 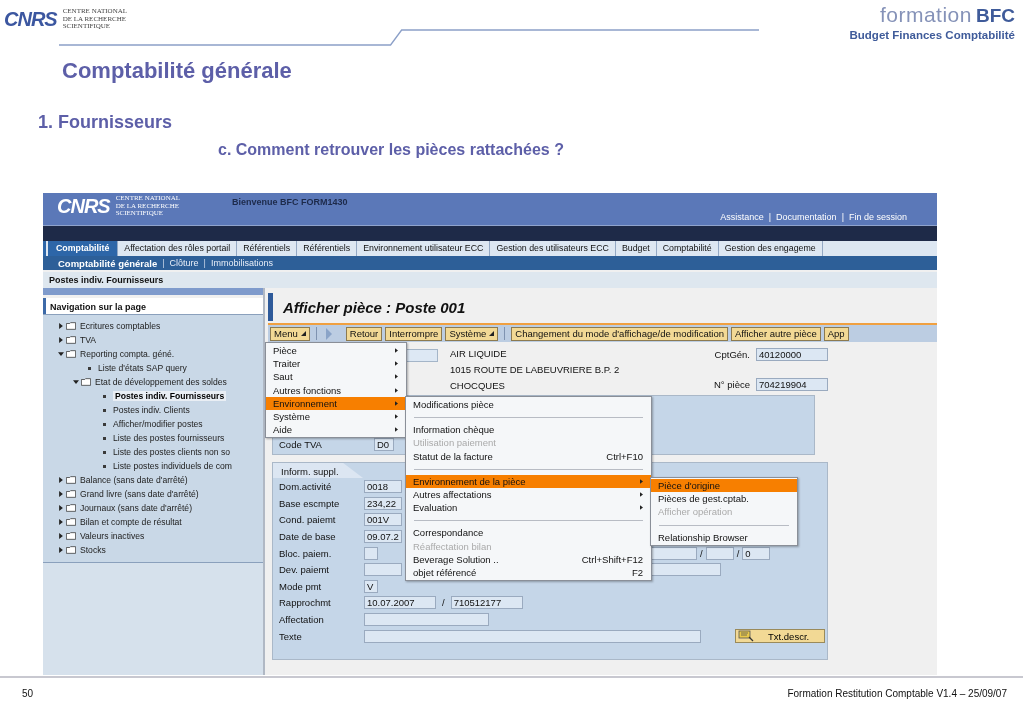 I want to click on navigation-item: Reporting compta. géné., so click(x=127, y=354).